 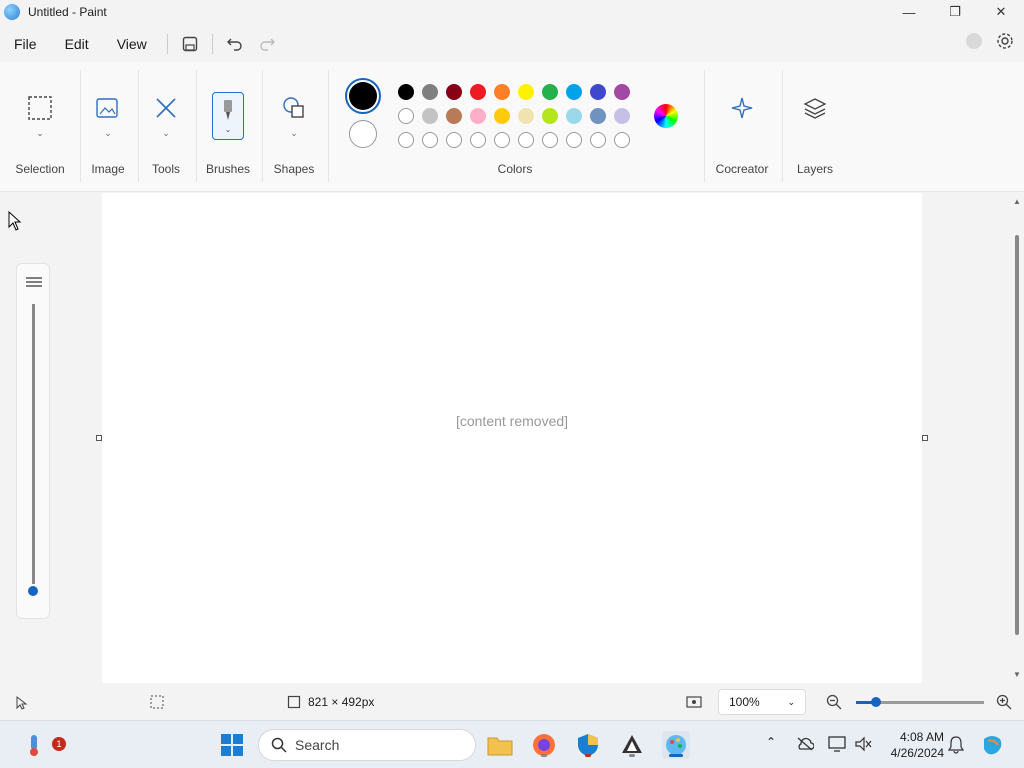 What do you see at coordinates (166, 127) in the screenshot?
I see `tools-group: ⌄ Tools` at bounding box center [166, 127].